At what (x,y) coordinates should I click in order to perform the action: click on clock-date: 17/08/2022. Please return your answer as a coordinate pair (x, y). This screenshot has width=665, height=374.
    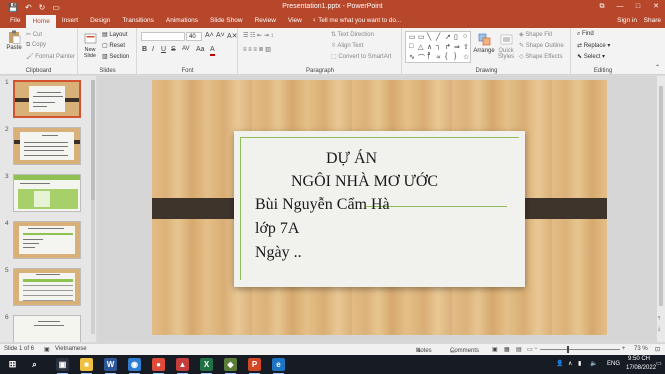
    Looking at the image, I should click on (641, 368).